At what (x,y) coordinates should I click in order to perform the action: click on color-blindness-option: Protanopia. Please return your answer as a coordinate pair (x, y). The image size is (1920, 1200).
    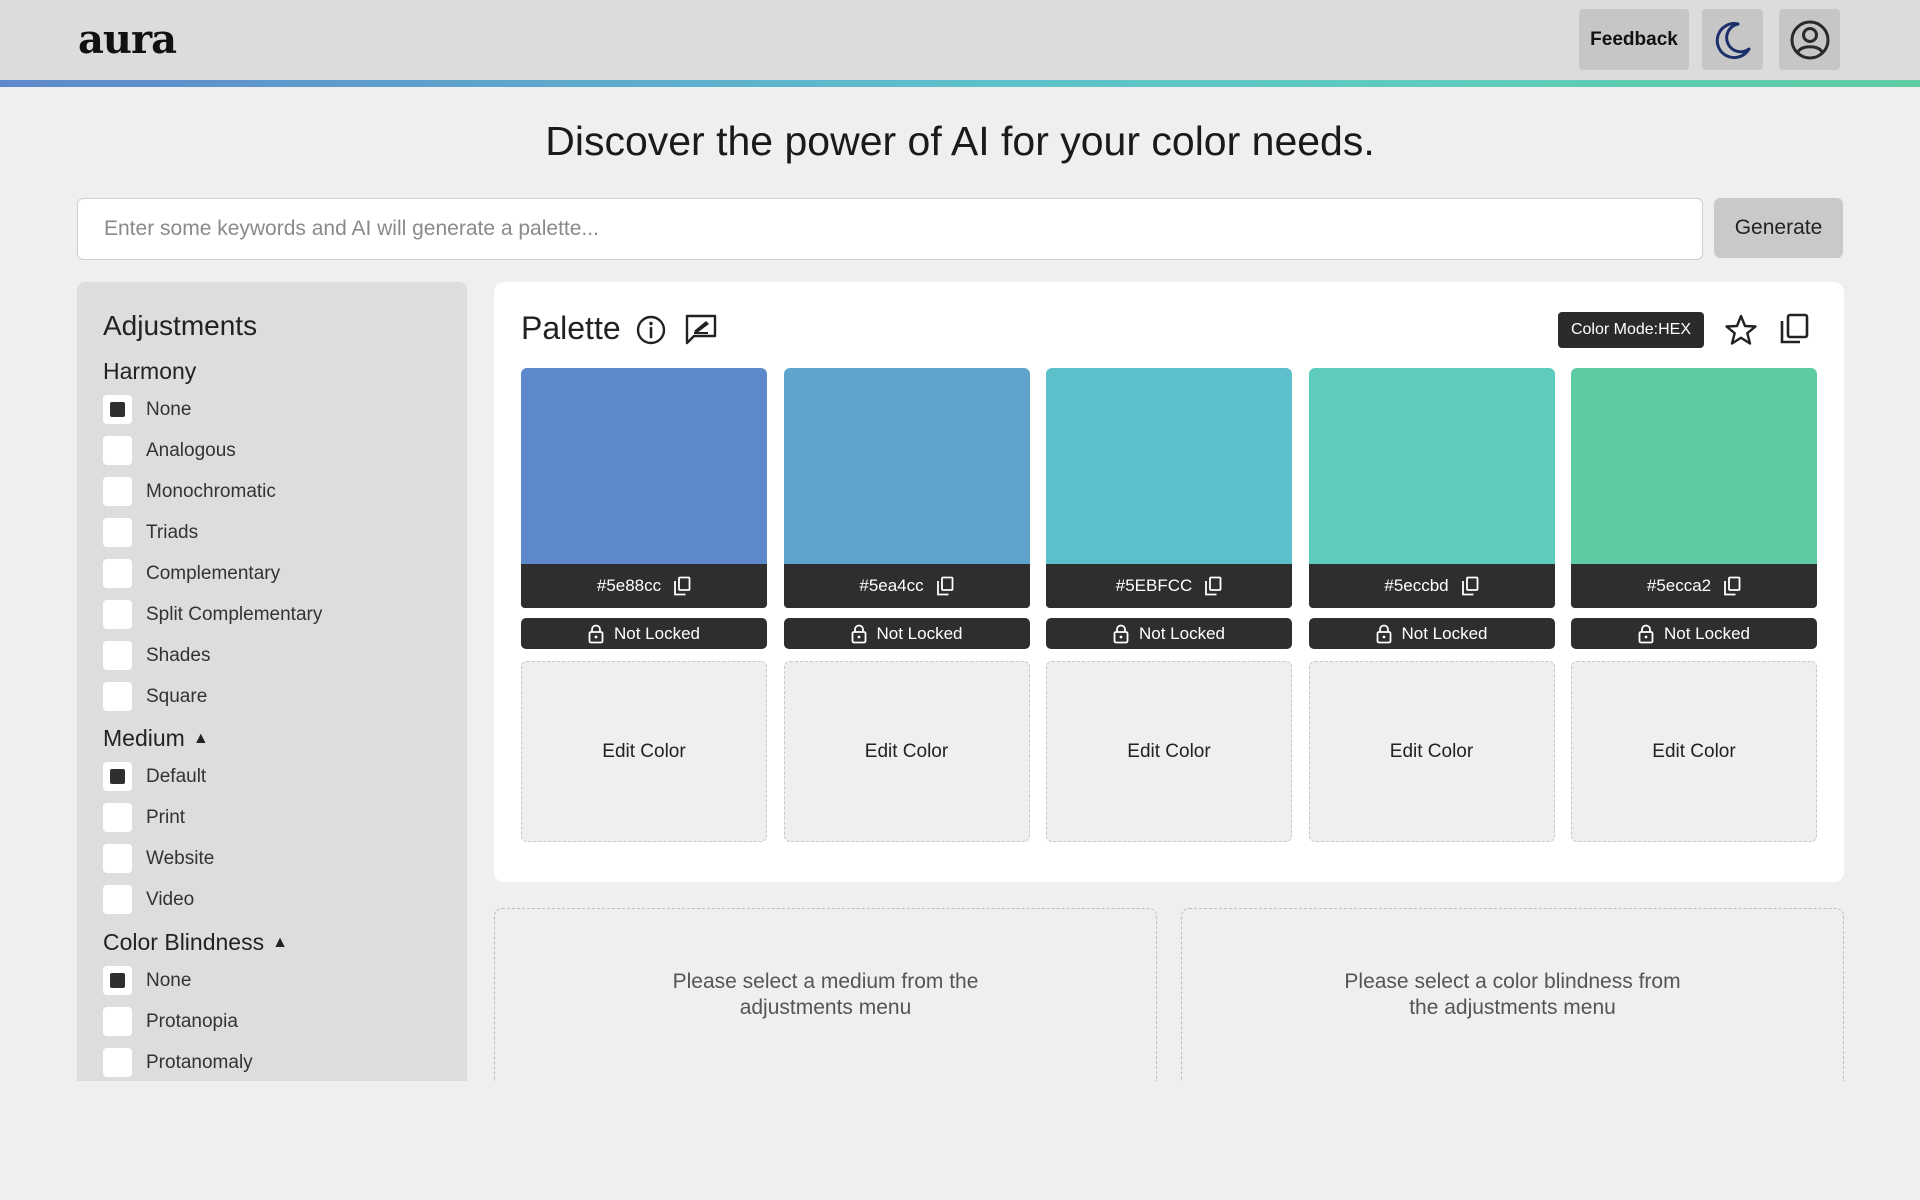
    Looking at the image, I should click on (170, 1021).